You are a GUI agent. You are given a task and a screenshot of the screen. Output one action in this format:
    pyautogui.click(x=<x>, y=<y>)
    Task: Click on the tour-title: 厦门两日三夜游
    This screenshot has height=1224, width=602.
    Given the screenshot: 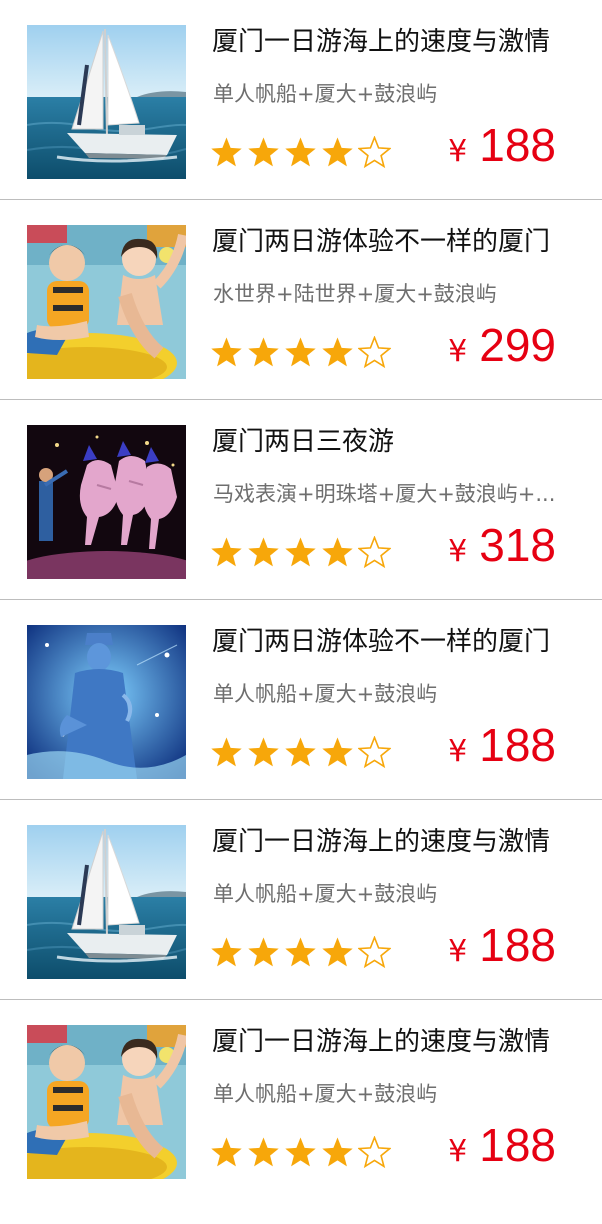 What is the action you would take?
    pyautogui.click(x=402, y=442)
    